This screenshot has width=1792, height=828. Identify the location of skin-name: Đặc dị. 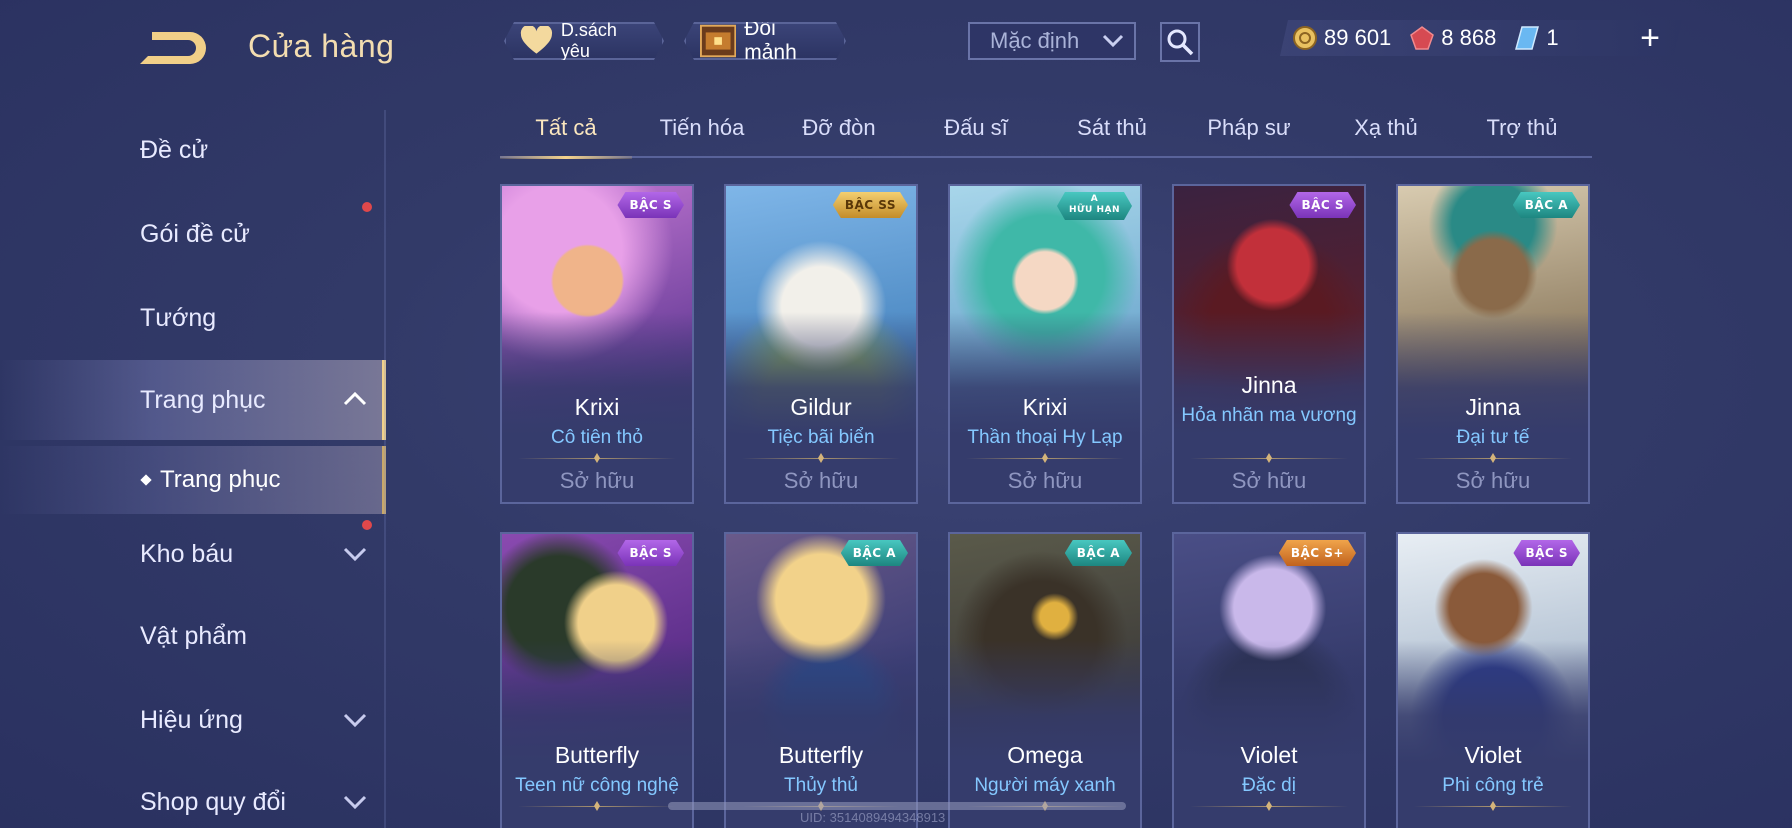
(1269, 785).